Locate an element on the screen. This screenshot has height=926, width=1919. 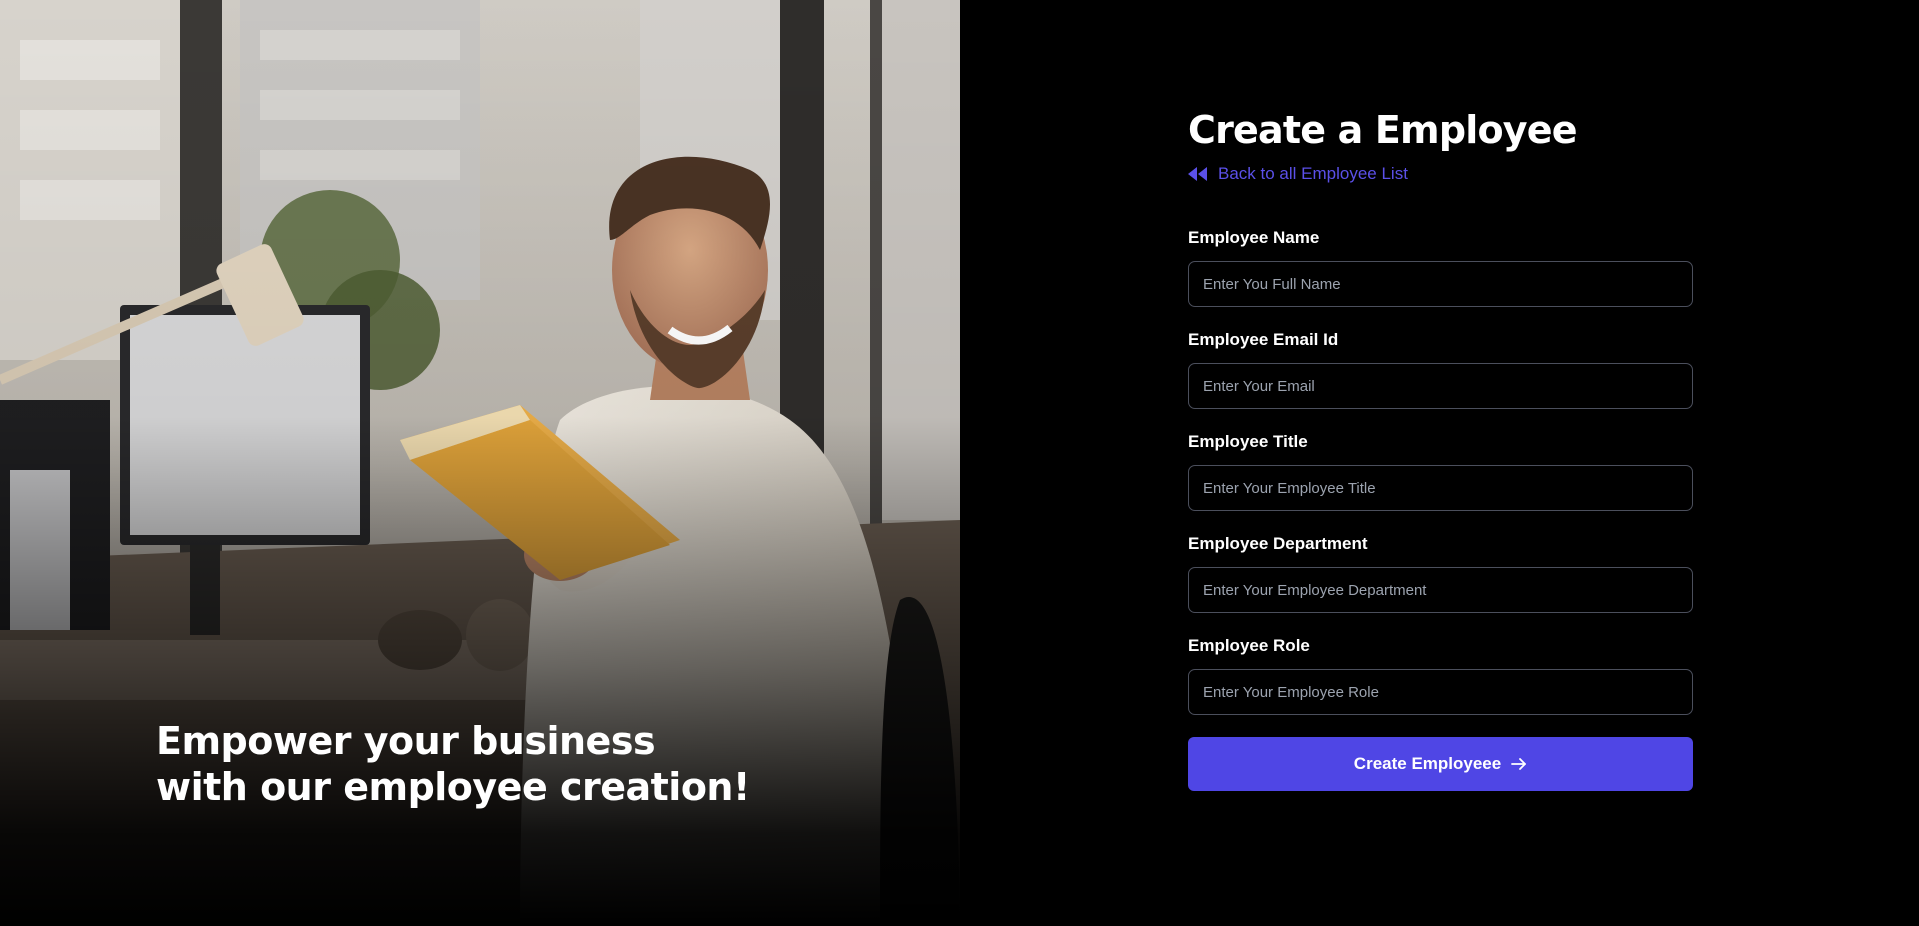
field-employee-title: Employee Title is located at coordinates (1440, 471).